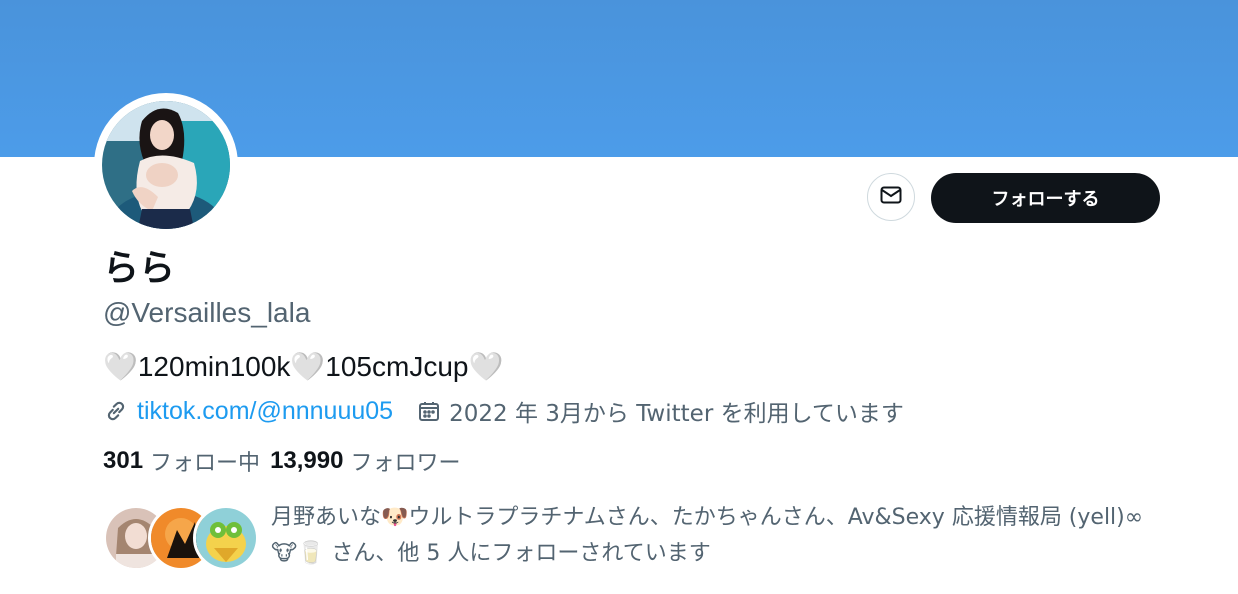 This screenshot has width=1238, height=594. Describe the element at coordinates (123, 460) in the screenshot. I see `following-count: 301` at that location.